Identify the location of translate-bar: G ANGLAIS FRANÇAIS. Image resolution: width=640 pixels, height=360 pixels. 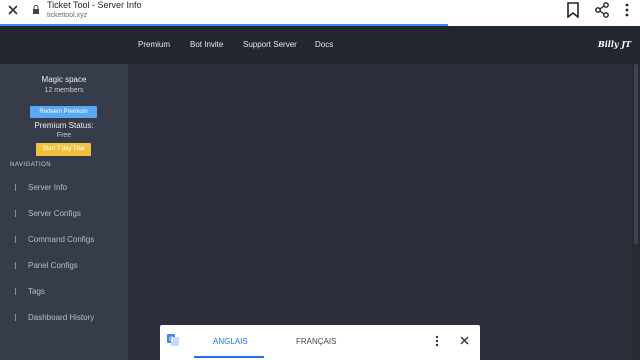
(320, 342).